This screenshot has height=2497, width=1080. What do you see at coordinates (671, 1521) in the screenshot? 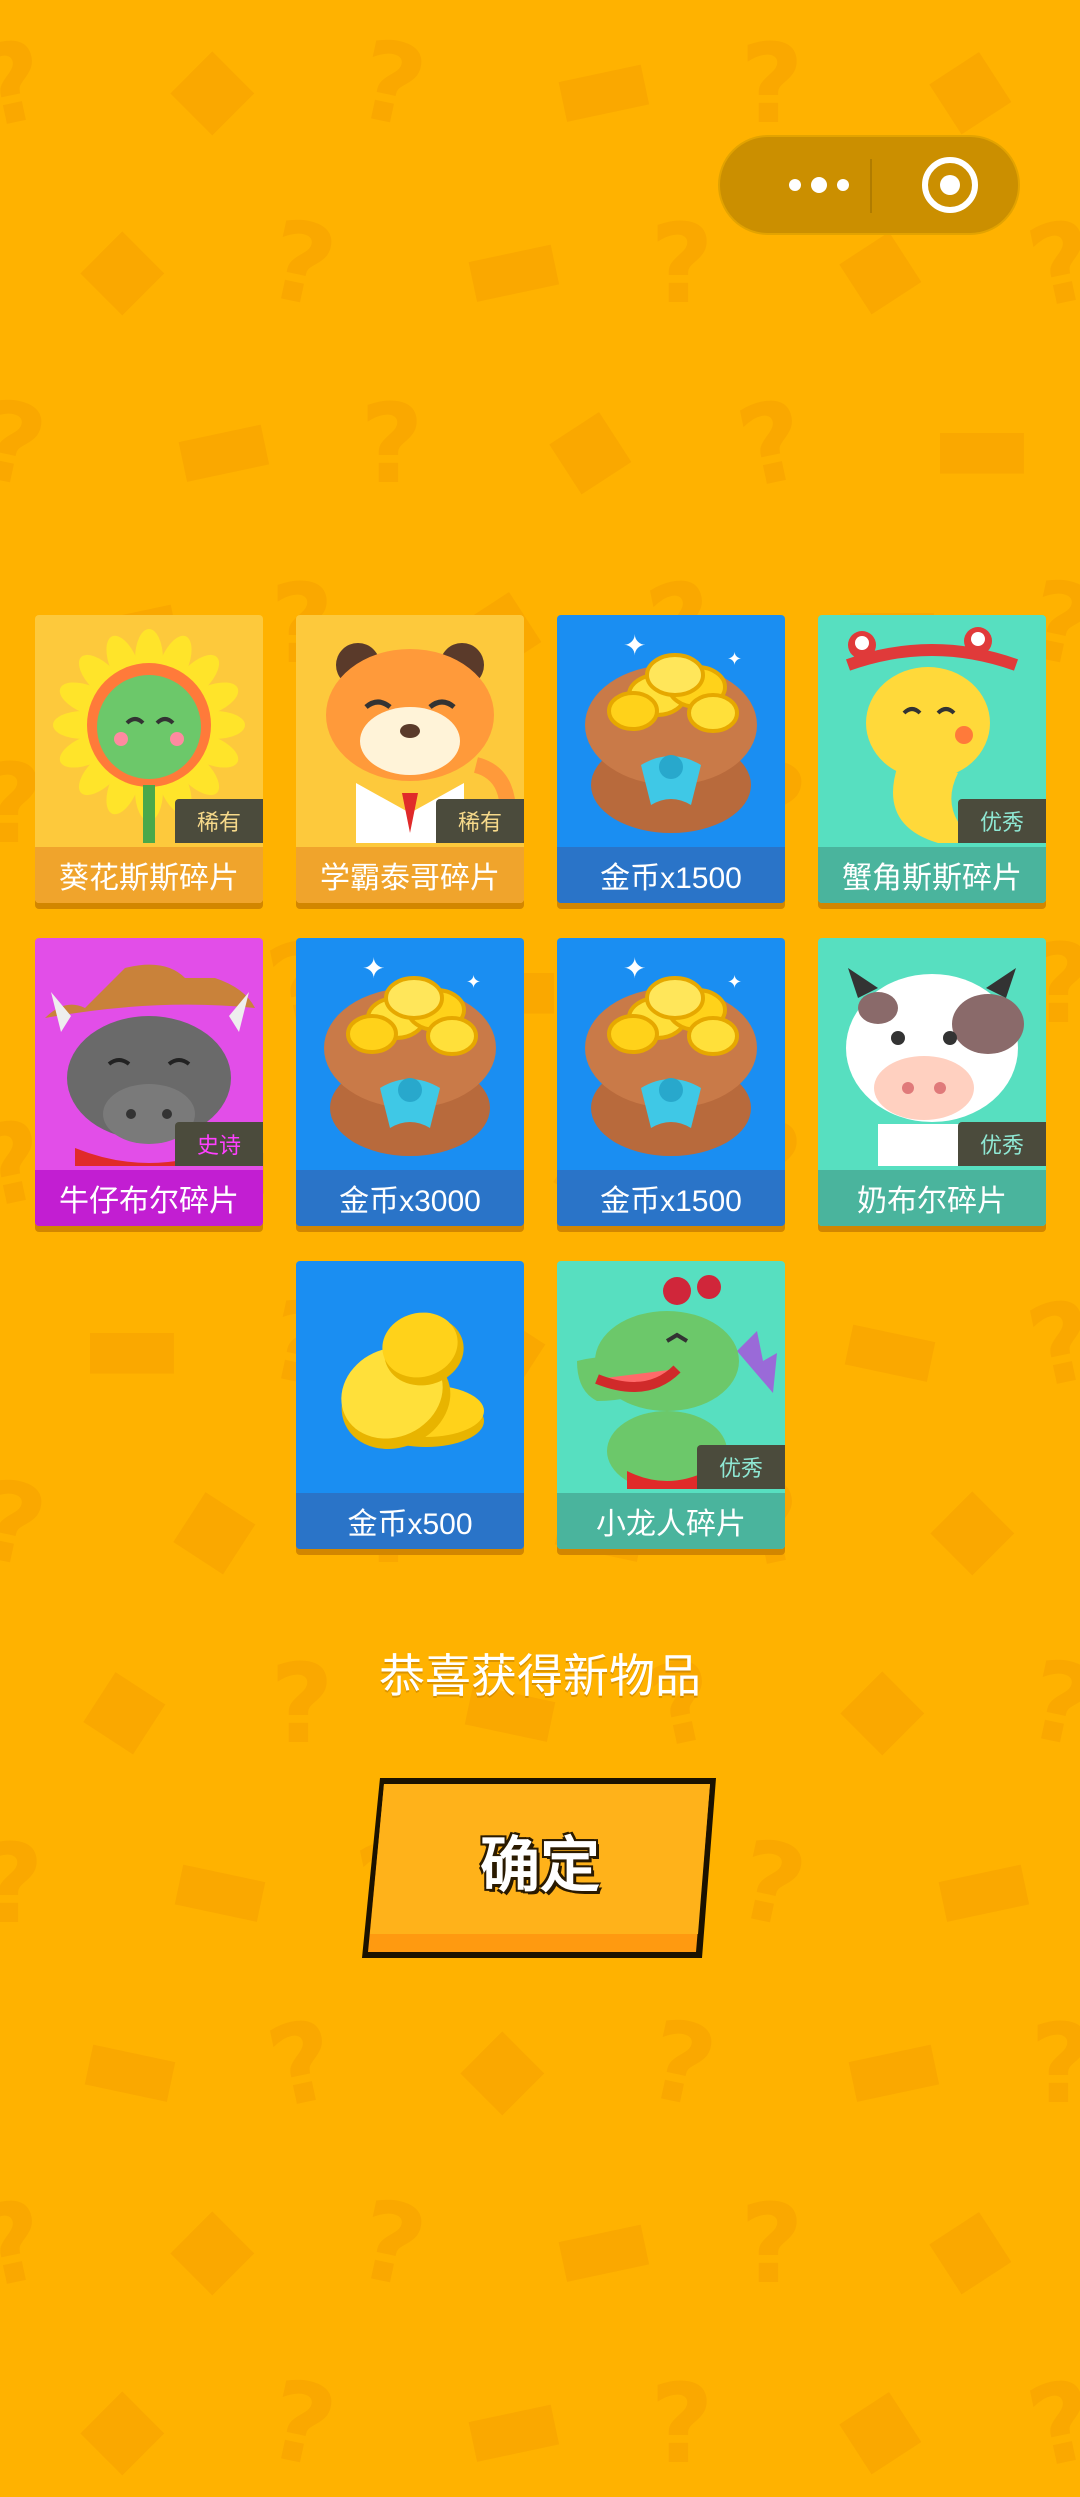
I see `reward-card-label: 小龙人碎片` at bounding box center [671, 1521].